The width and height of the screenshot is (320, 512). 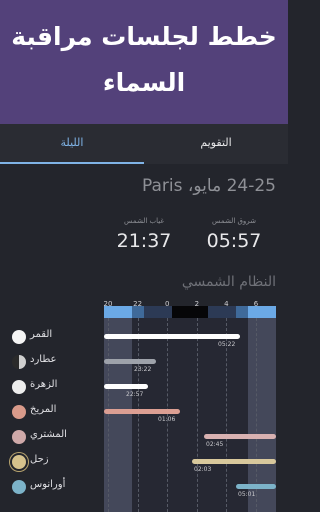 What do you see at coordinates (41, 334) in the screenshot?
I see `planet-name: القمر` at bounding box center [41, 334].